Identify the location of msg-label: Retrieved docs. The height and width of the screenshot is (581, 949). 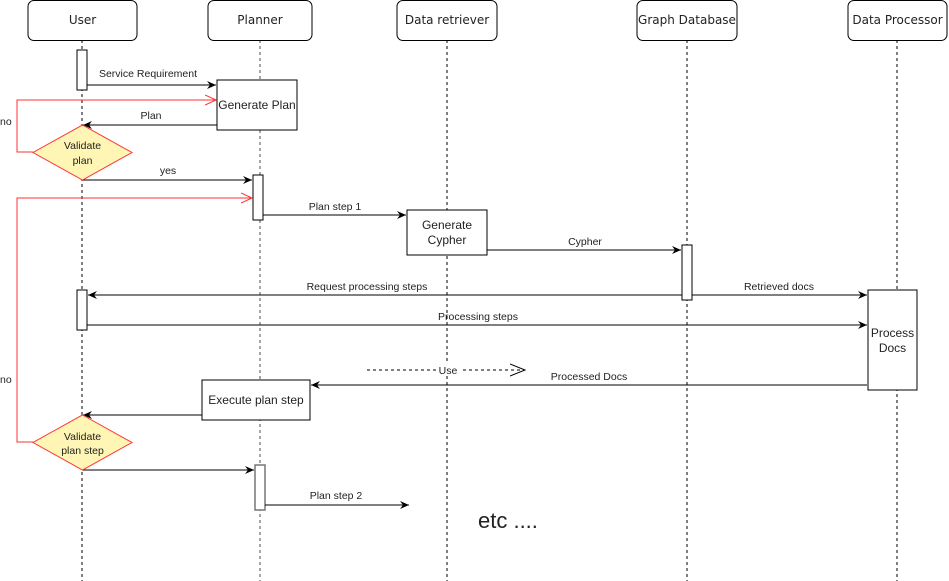
(779, 287).